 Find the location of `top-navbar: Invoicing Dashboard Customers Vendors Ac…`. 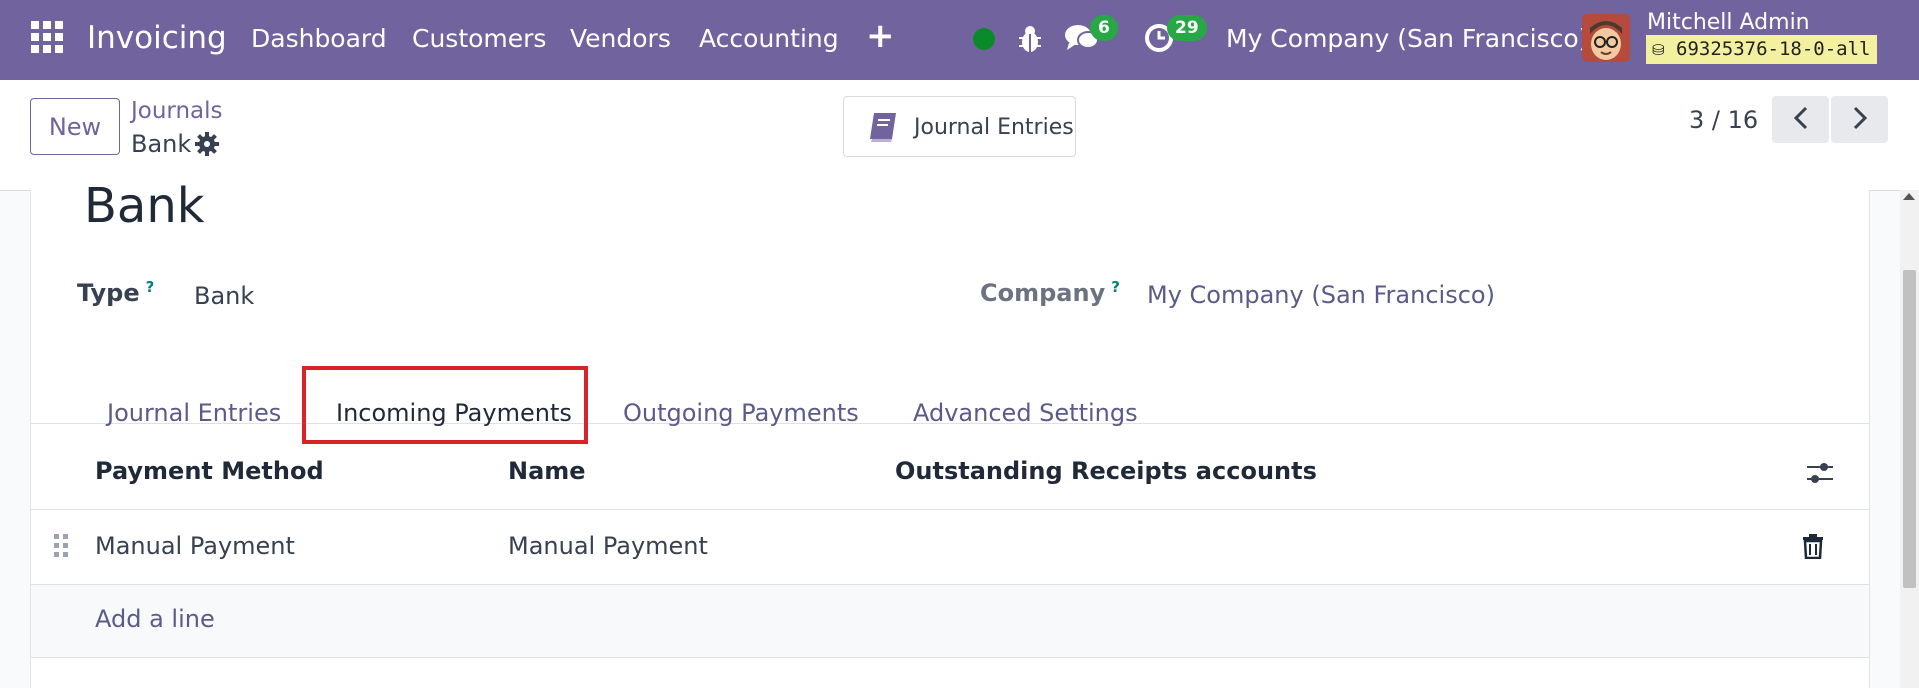

top-navbar: Invoicing Dashboard Customers Vendors Ac… is located at coordinates (959, 40).